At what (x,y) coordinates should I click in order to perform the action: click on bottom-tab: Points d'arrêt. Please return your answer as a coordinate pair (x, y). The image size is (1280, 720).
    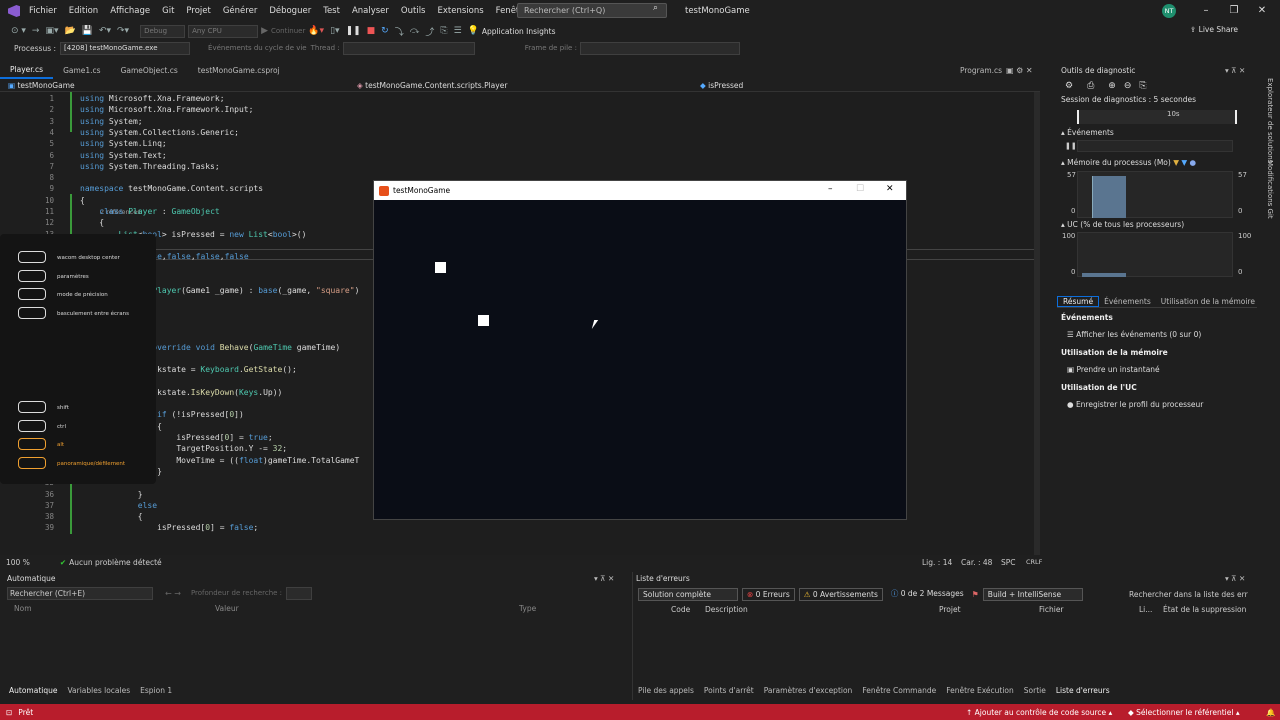
    Looking at the image, I should click on (729, 690).